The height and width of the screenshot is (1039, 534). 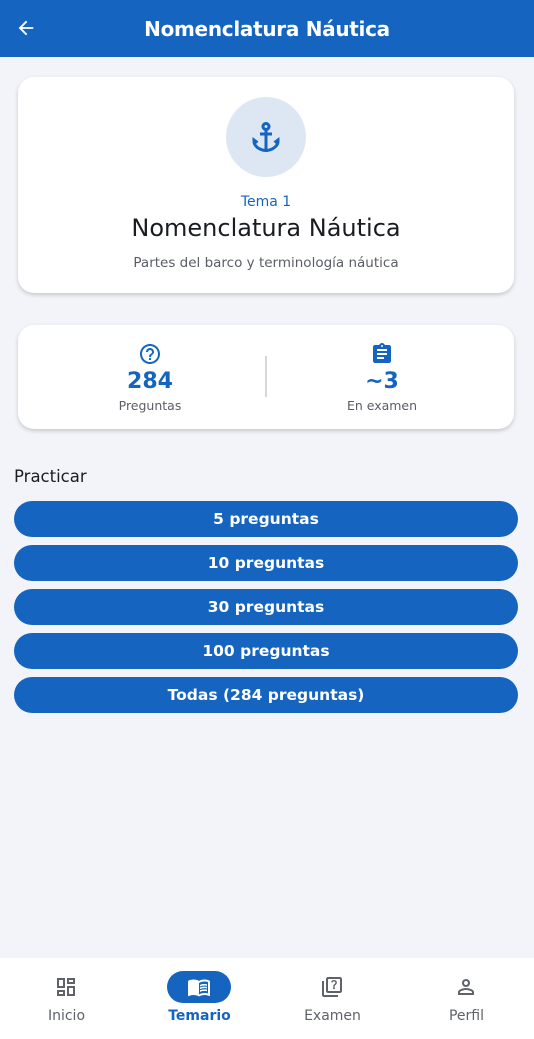 I want to click on topic-number: Tema 1, so click(x=266, y=202).